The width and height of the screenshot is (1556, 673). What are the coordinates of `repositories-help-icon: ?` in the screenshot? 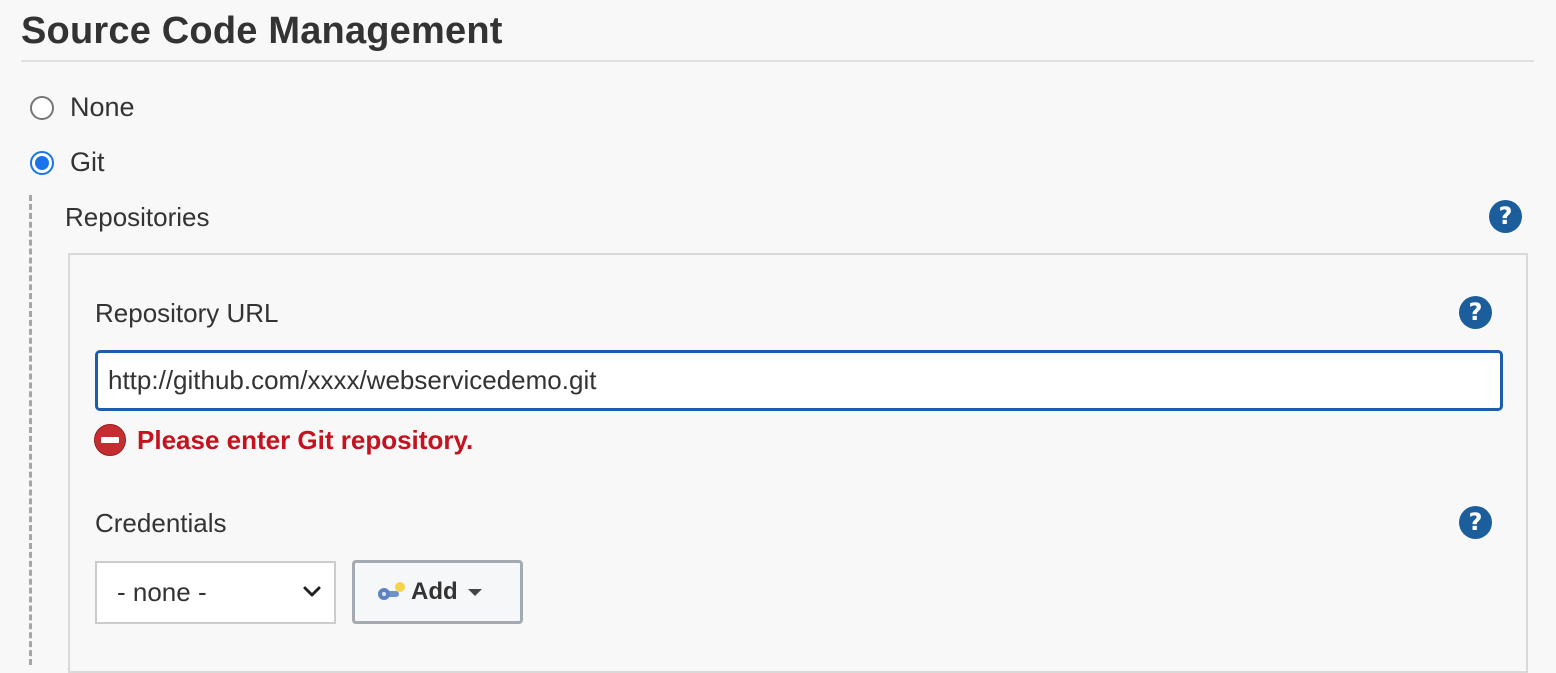 It's located at (1505, 216).